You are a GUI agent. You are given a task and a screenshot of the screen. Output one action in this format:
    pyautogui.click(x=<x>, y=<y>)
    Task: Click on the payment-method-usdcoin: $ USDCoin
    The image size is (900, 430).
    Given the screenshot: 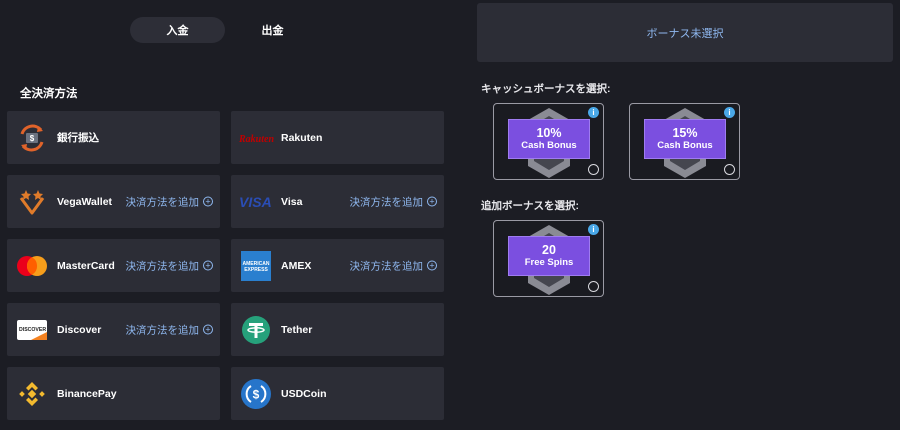 What is the action you would take?
    pyautogui.click(x=337, y=393)
    